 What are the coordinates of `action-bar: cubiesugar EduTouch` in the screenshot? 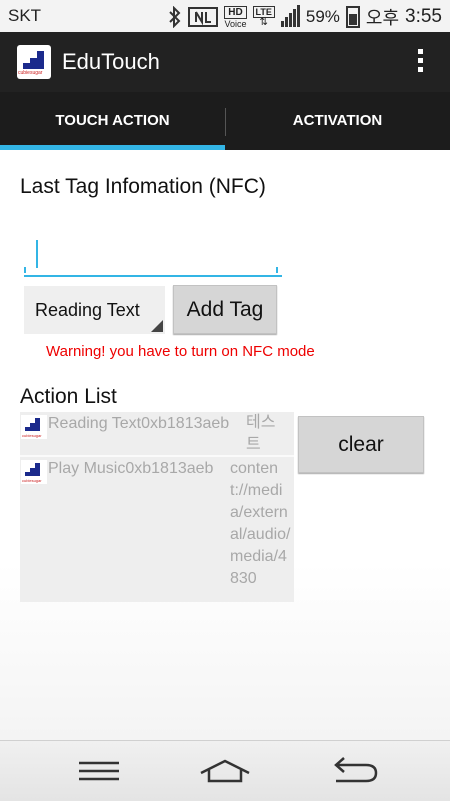 It's located at (225, 62).